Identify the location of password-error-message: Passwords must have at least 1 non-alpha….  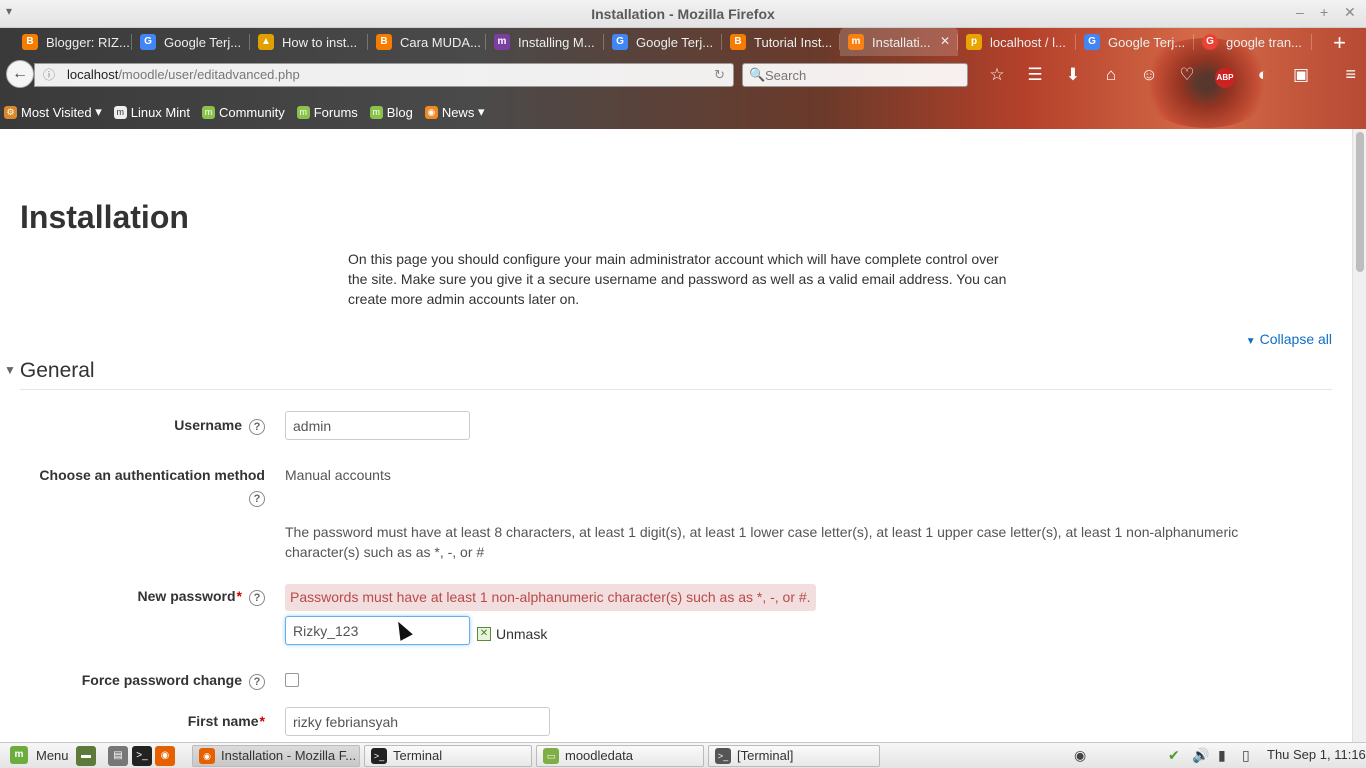
(550, 597).